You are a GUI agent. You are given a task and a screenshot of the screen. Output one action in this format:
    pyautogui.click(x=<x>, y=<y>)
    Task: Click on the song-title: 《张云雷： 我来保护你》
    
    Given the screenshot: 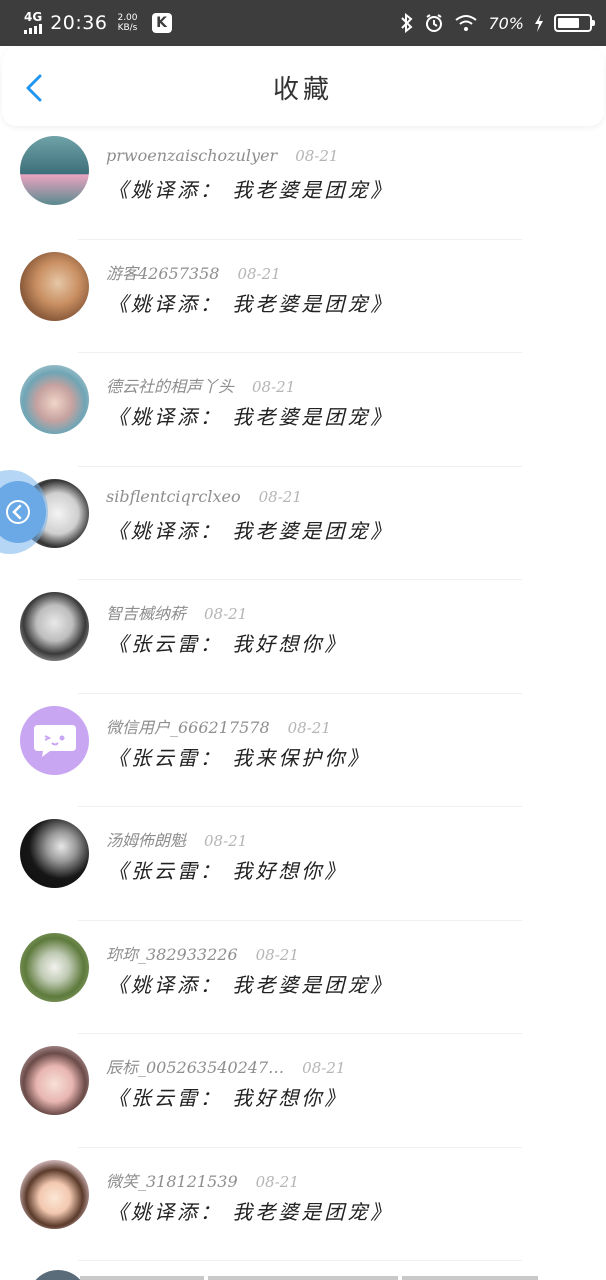 What is the action you would take?
    pyautogui.click(x=239, y=757)
    